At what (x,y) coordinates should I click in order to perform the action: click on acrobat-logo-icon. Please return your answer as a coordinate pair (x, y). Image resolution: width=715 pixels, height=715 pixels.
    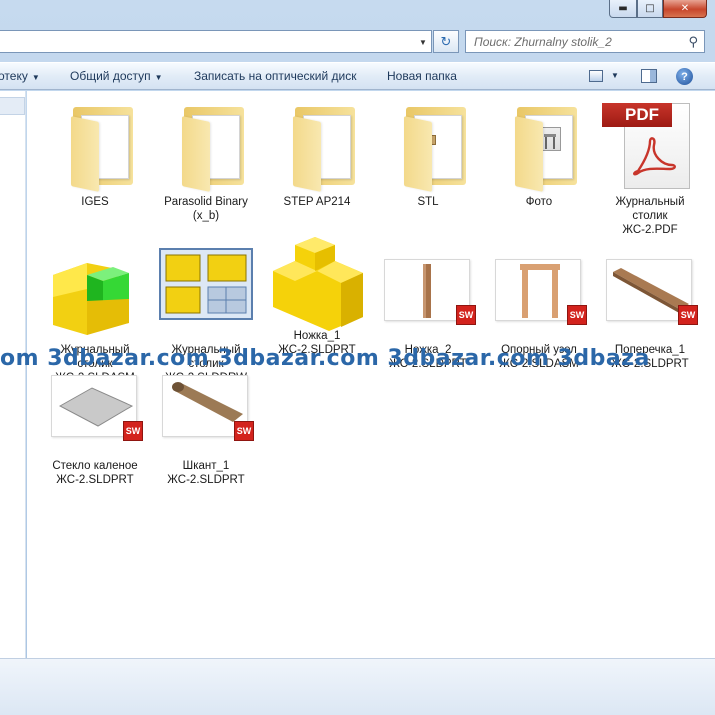
    Looking at the image, I should click on (654, 156).